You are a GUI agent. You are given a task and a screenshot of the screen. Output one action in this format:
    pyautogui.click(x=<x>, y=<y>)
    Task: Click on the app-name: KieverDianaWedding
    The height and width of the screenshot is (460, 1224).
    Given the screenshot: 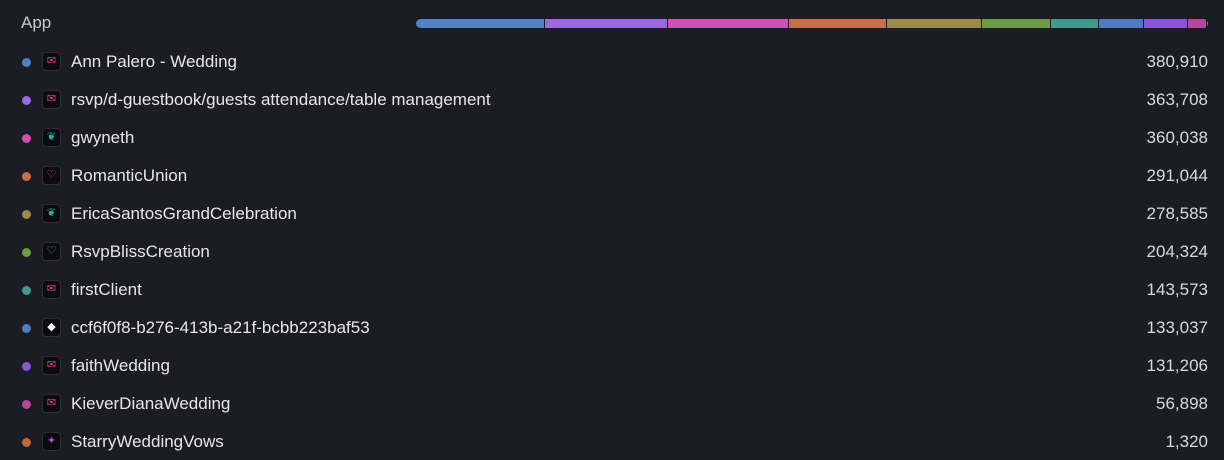 What is the action you would take?
    pyautogui.click(x=151, y=403)
    